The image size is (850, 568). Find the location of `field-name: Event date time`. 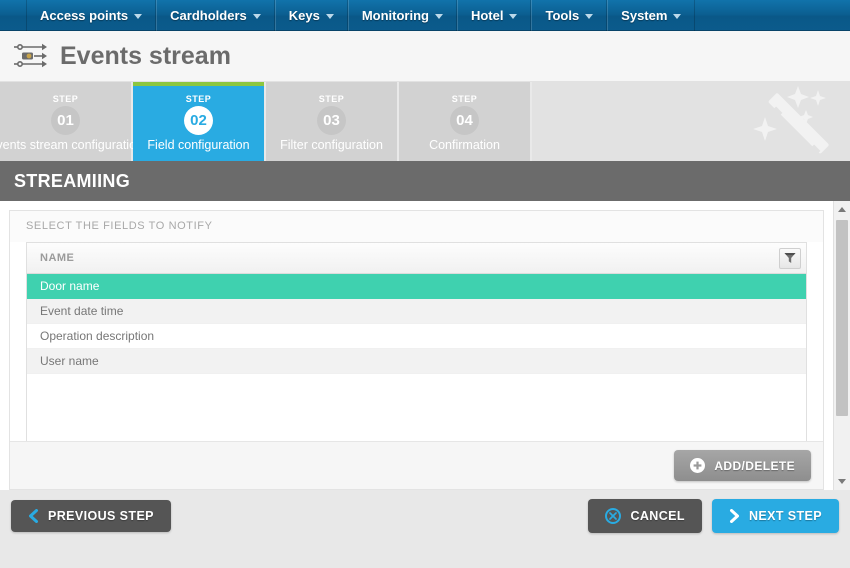

field-name: Event date time is located at coordinates (82, 311).